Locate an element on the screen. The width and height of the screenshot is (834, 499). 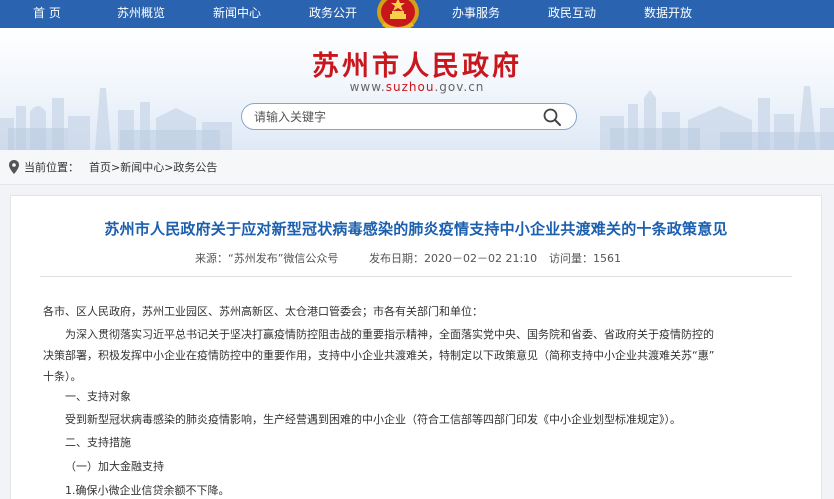
nav-item-news: 新闻中心 is located at coordinates (237, 14).